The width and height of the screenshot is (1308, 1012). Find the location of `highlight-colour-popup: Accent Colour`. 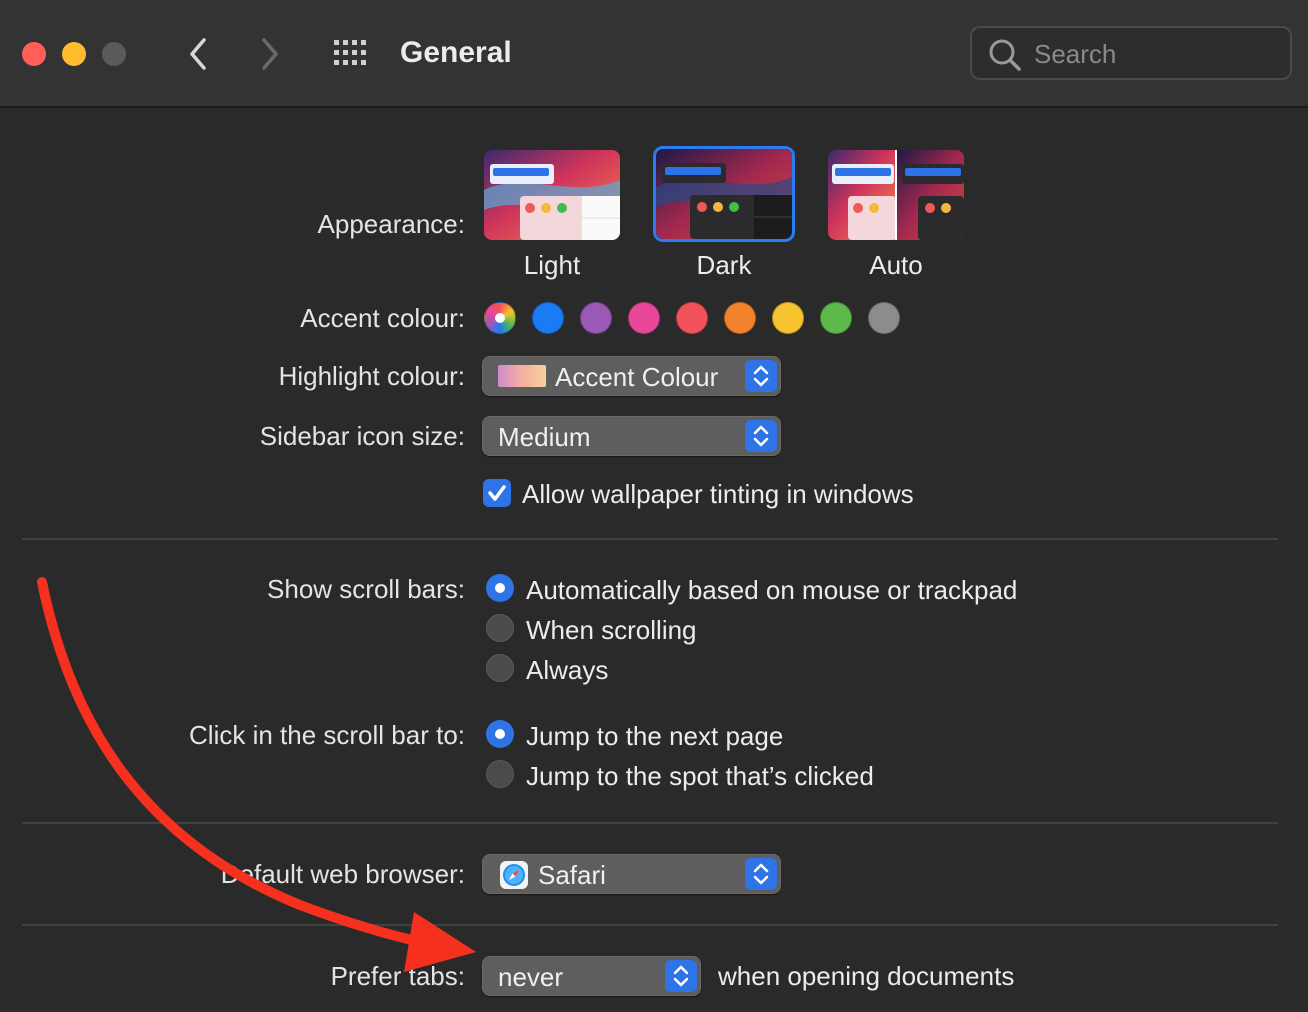

highlight-colour-popup: Accent Colour is located at coordinates (631, 376).